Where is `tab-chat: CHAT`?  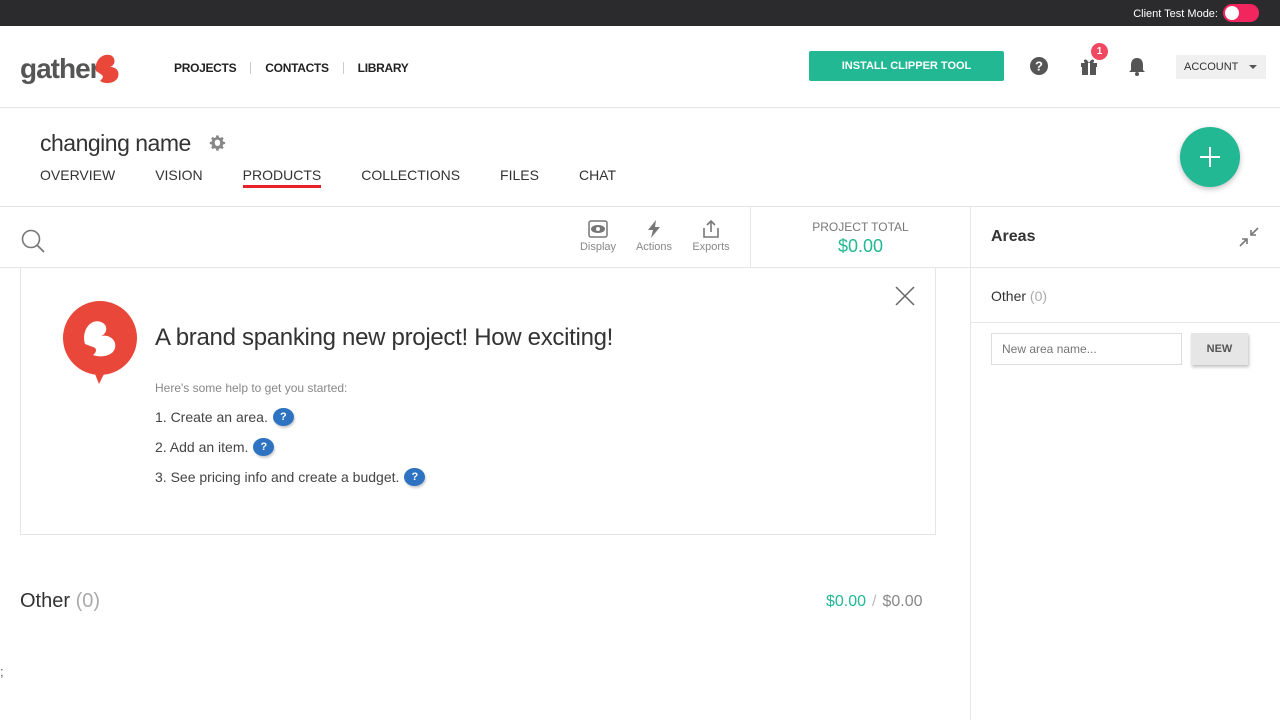
tab-chat: CHAT is located at coordinates (597, 177).